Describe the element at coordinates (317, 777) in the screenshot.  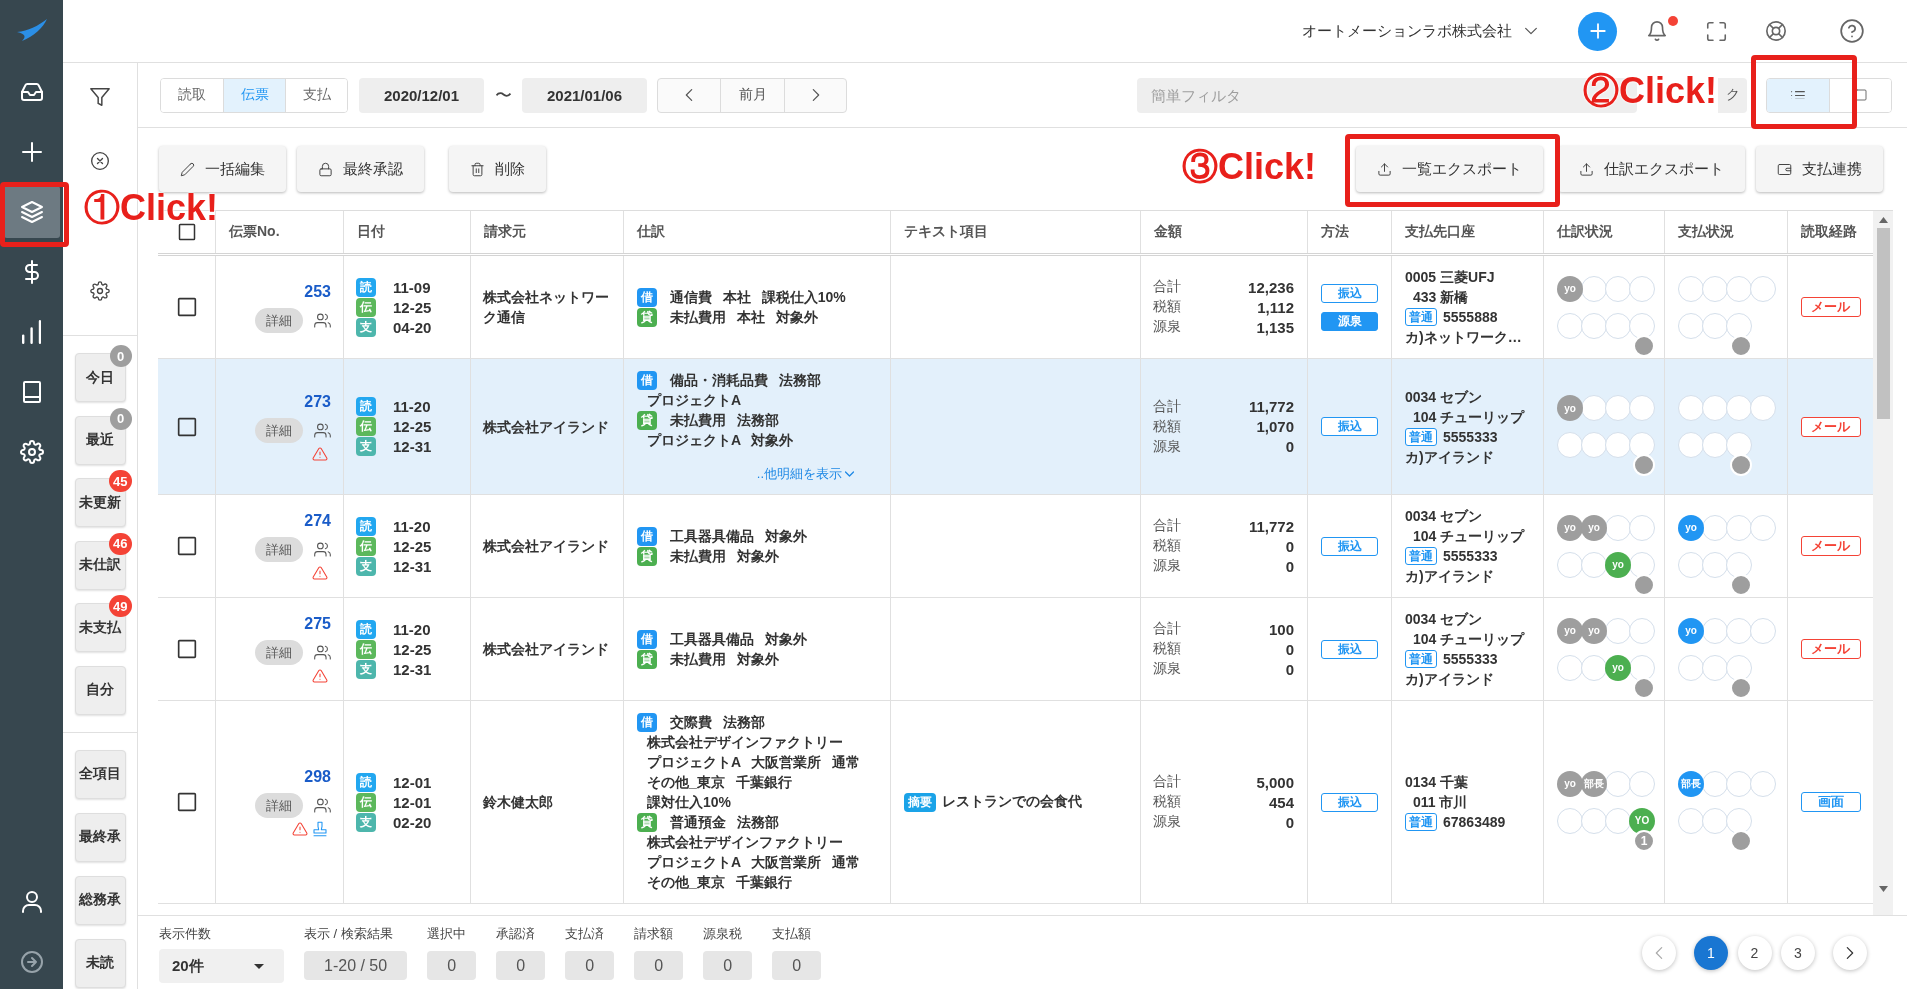
I see `voucher-number-link: 298` at that location.